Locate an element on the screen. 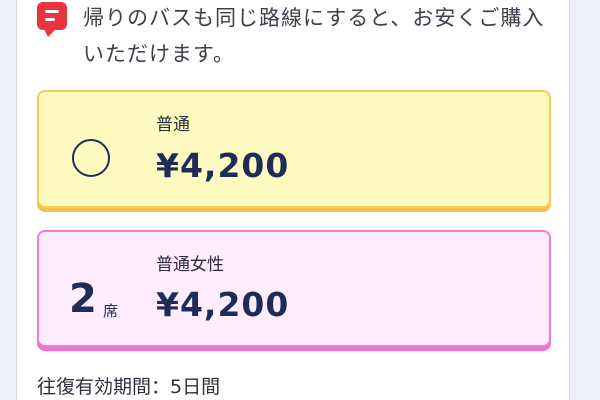  fare-type-label: 普通 is located at coordinates (173, 125).